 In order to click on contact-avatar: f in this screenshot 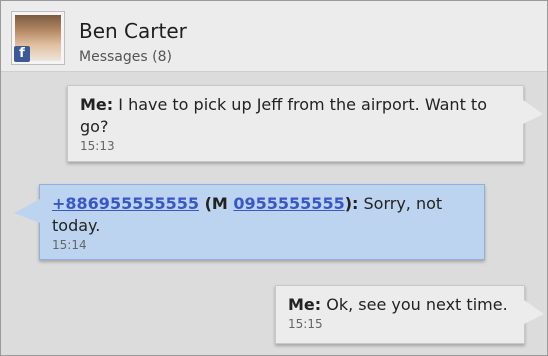, I will do `click(38, 38)`.